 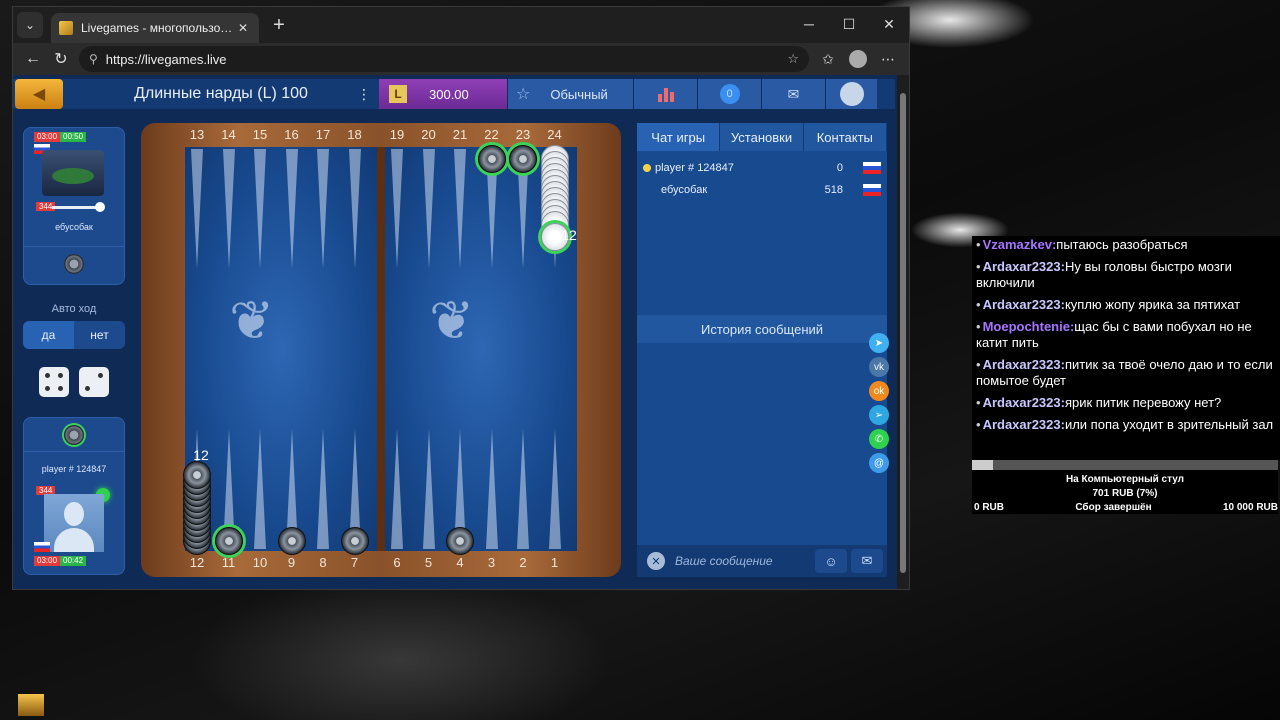 What do you see at coordinates (888, 59) in the screenshot?
I see `more-menu-icon: ⋯` at bounding box center [888, 59].